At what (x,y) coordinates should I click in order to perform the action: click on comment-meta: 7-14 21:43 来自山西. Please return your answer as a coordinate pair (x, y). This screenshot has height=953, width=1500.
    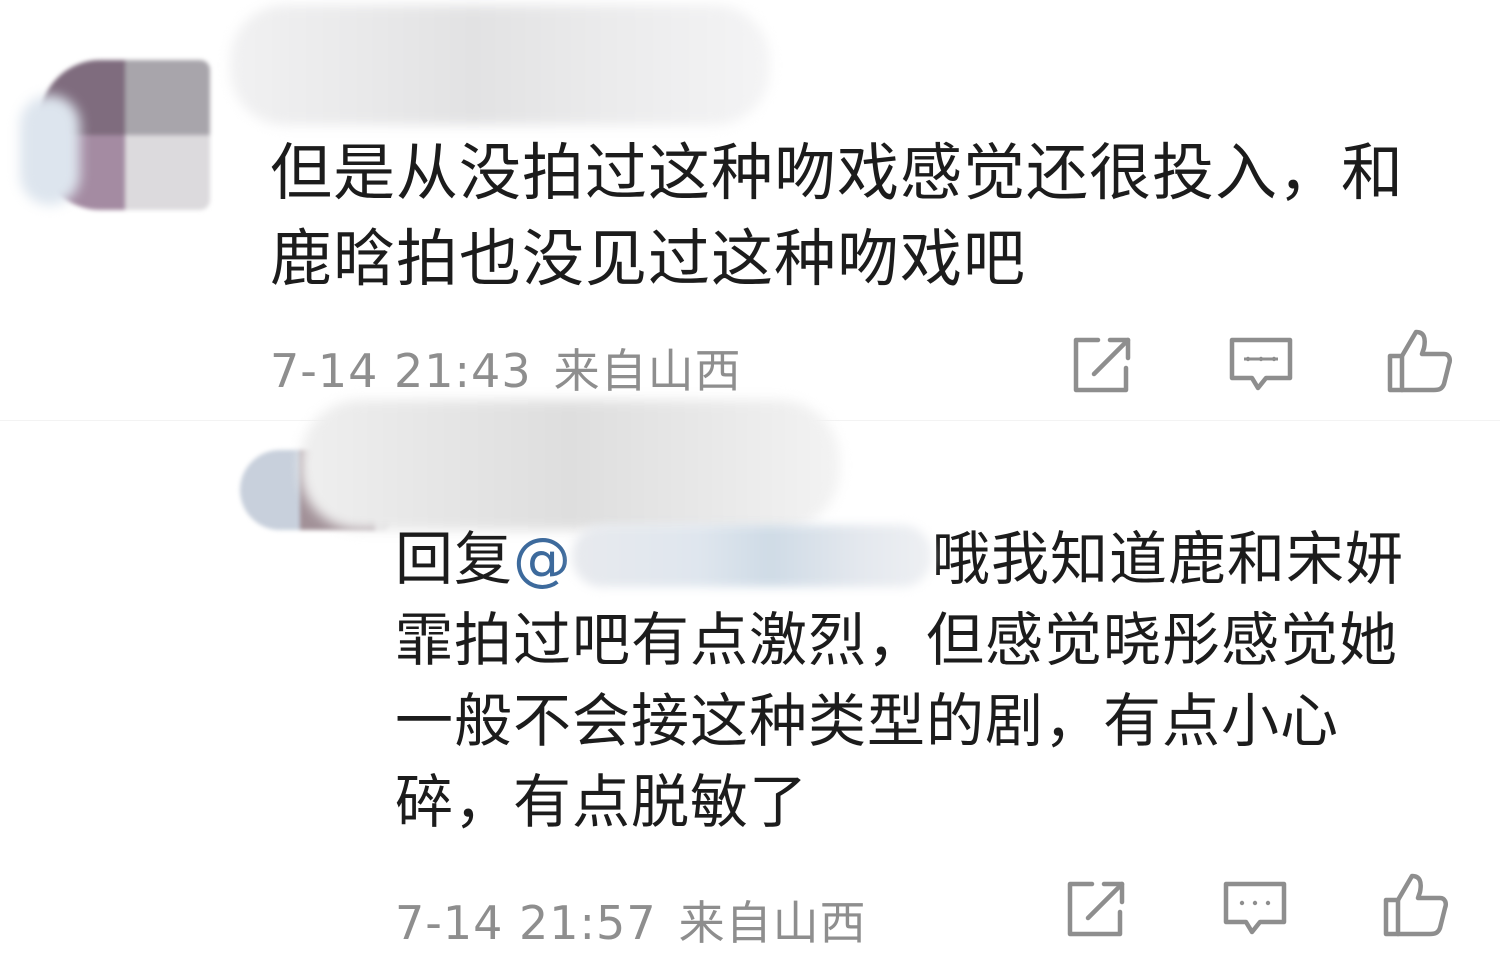
    Looking at the image, I should click on (506, 368).